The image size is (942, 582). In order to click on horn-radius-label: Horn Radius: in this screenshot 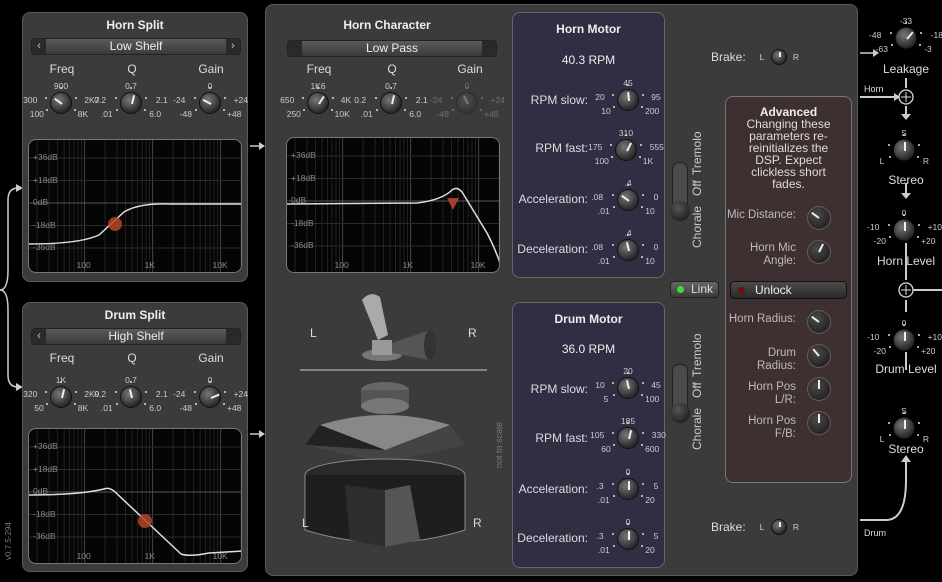, I will do `click(762, 319)`.